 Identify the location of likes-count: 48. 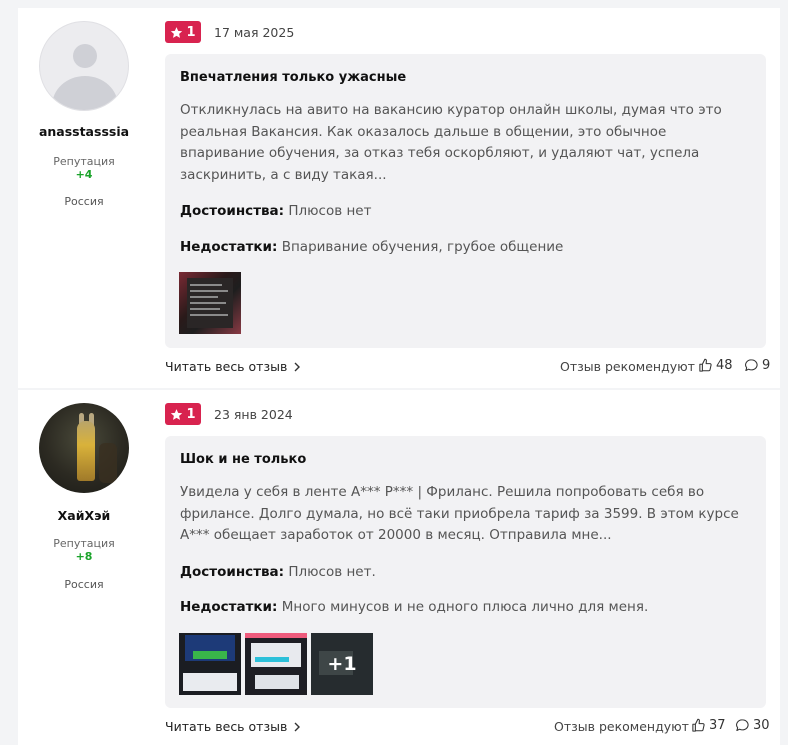
(724, 365).